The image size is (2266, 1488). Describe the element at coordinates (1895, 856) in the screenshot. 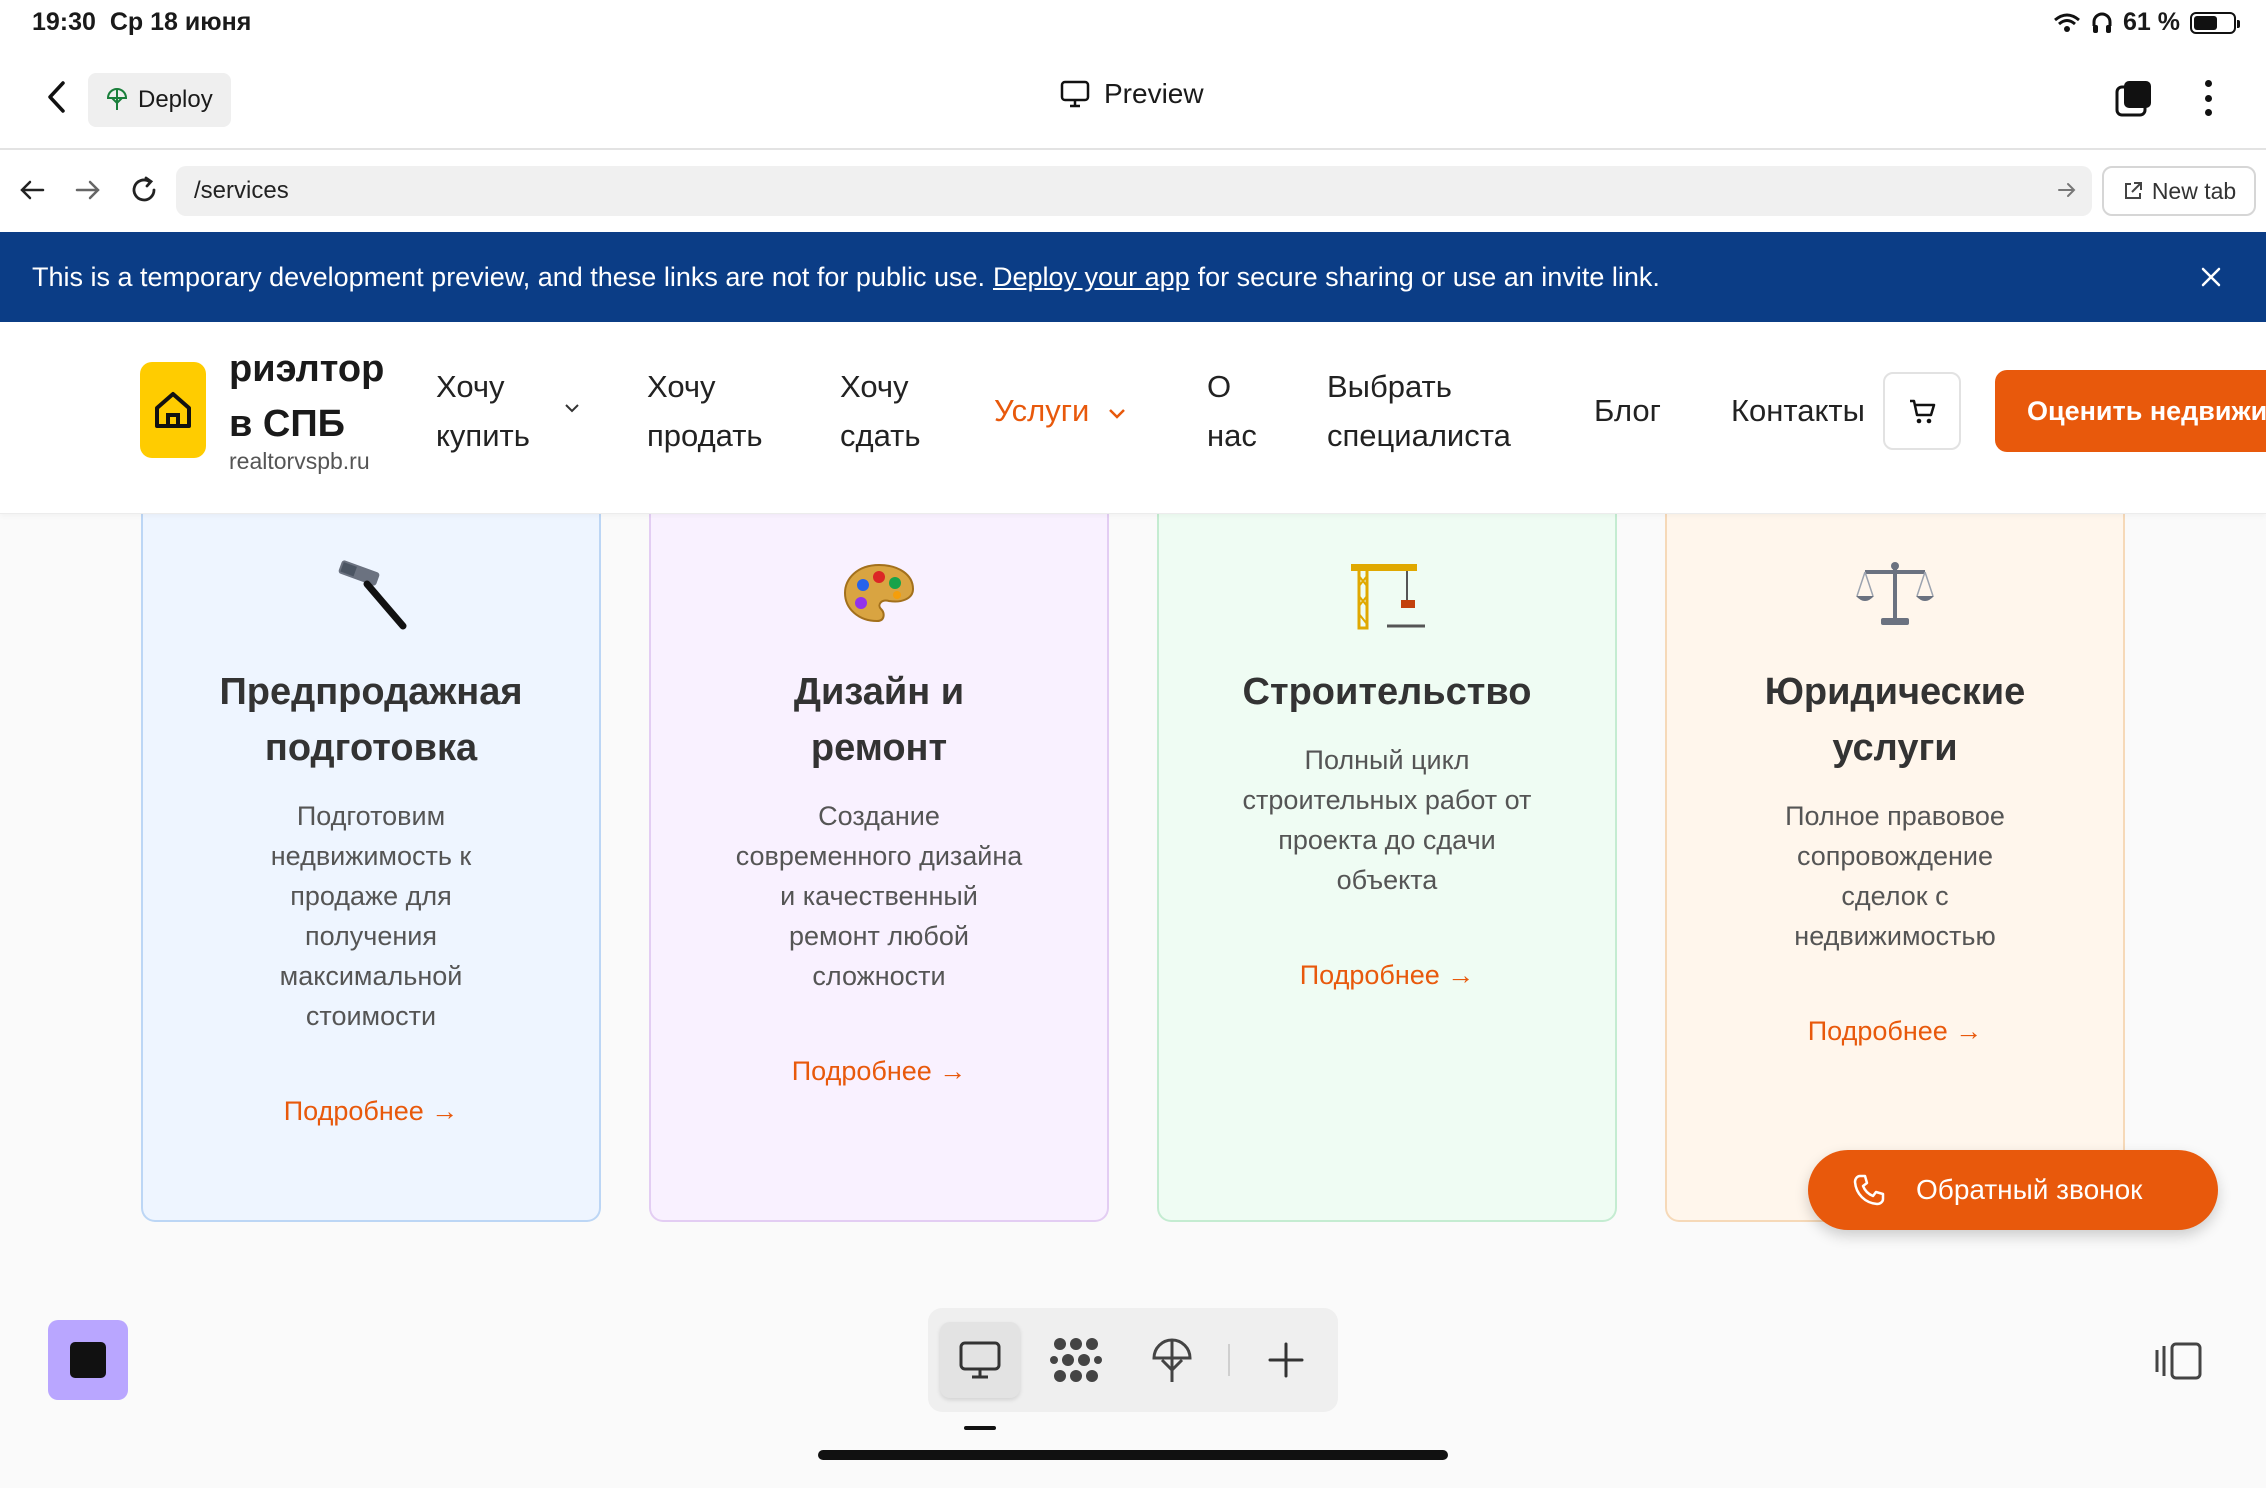

I see `description-line: сопровождение` at that location.